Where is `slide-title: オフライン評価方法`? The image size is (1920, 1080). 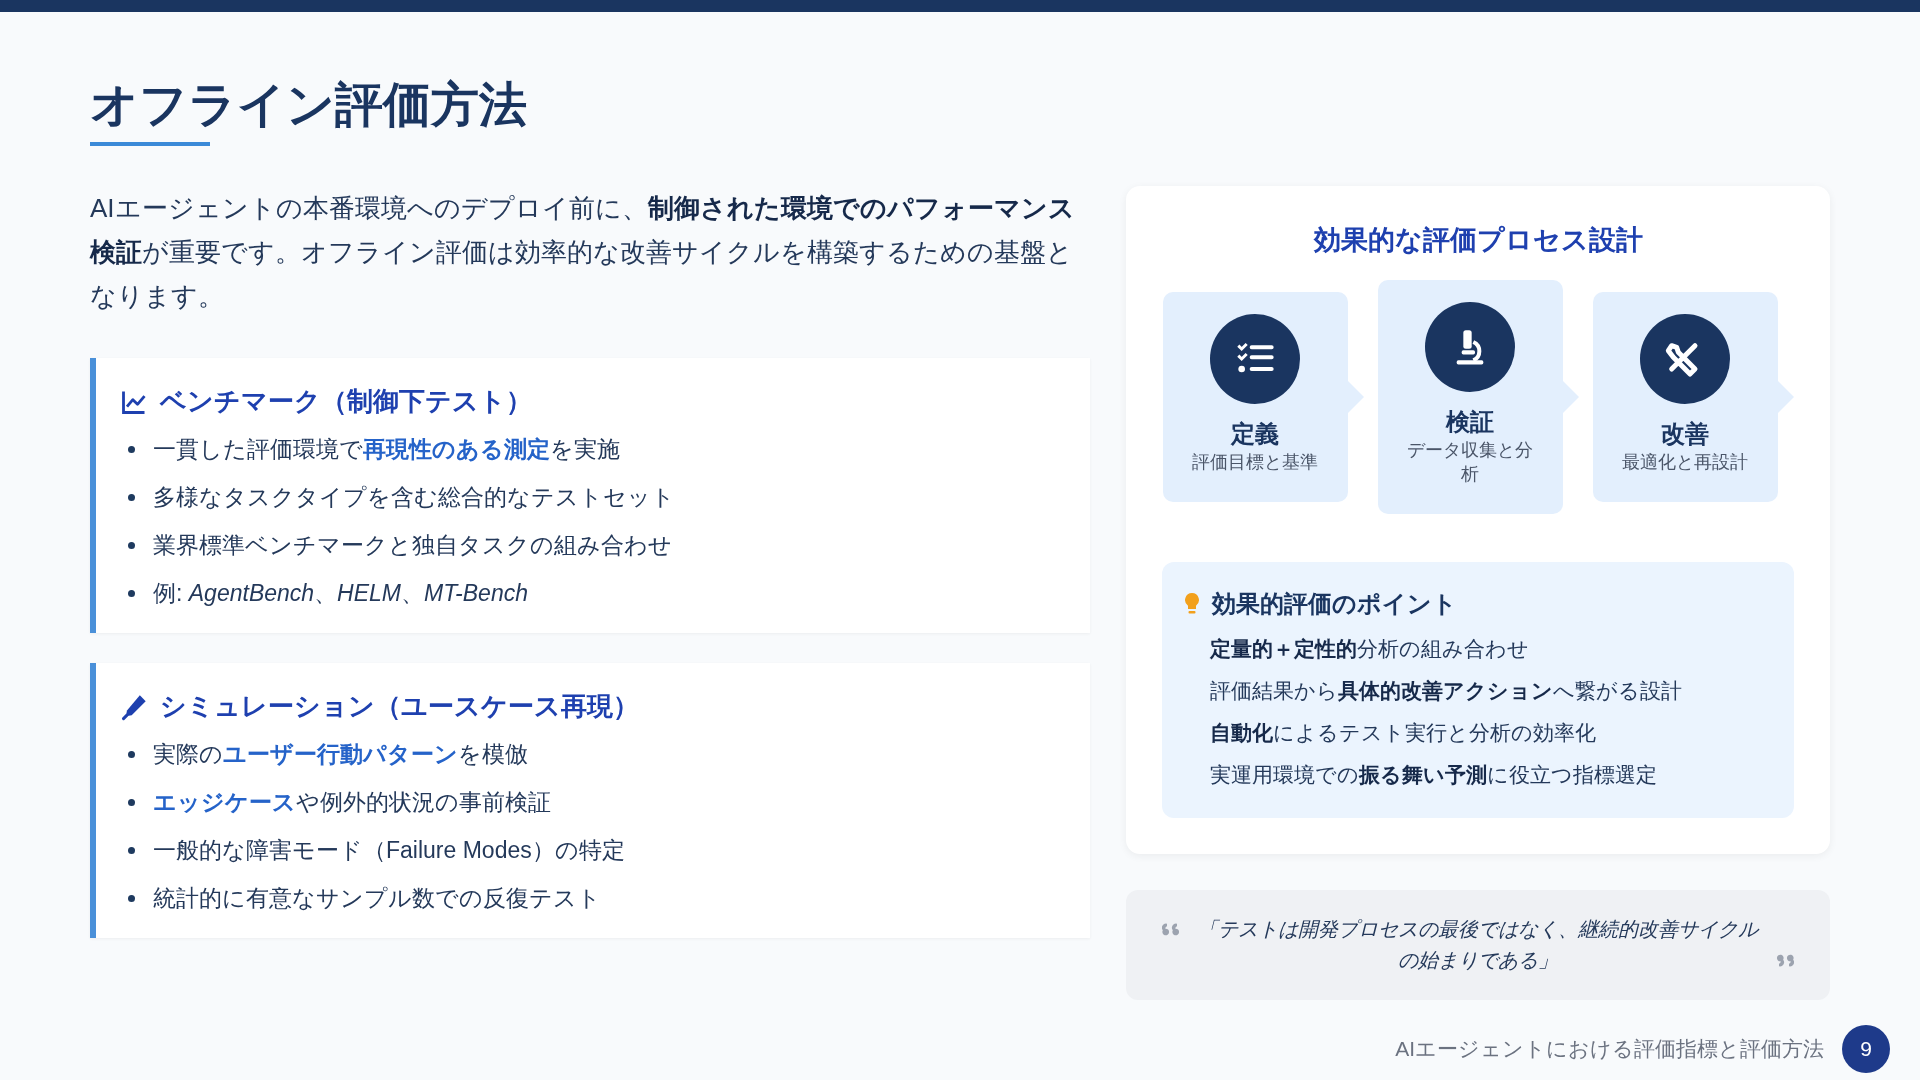
slide-title: オフライン評価方法 is located at coordinates (308, 105).